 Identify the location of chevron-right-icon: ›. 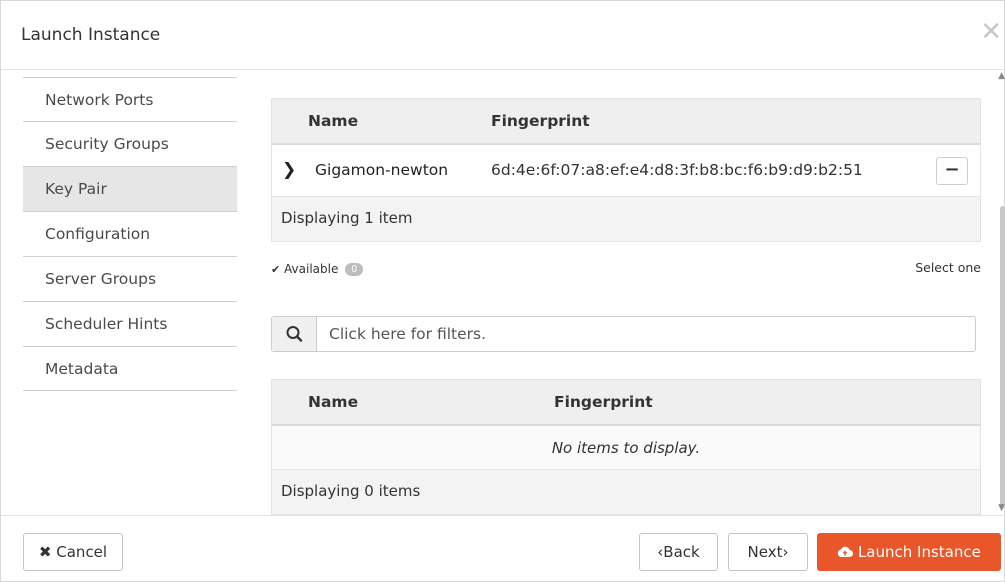
(785, 552).